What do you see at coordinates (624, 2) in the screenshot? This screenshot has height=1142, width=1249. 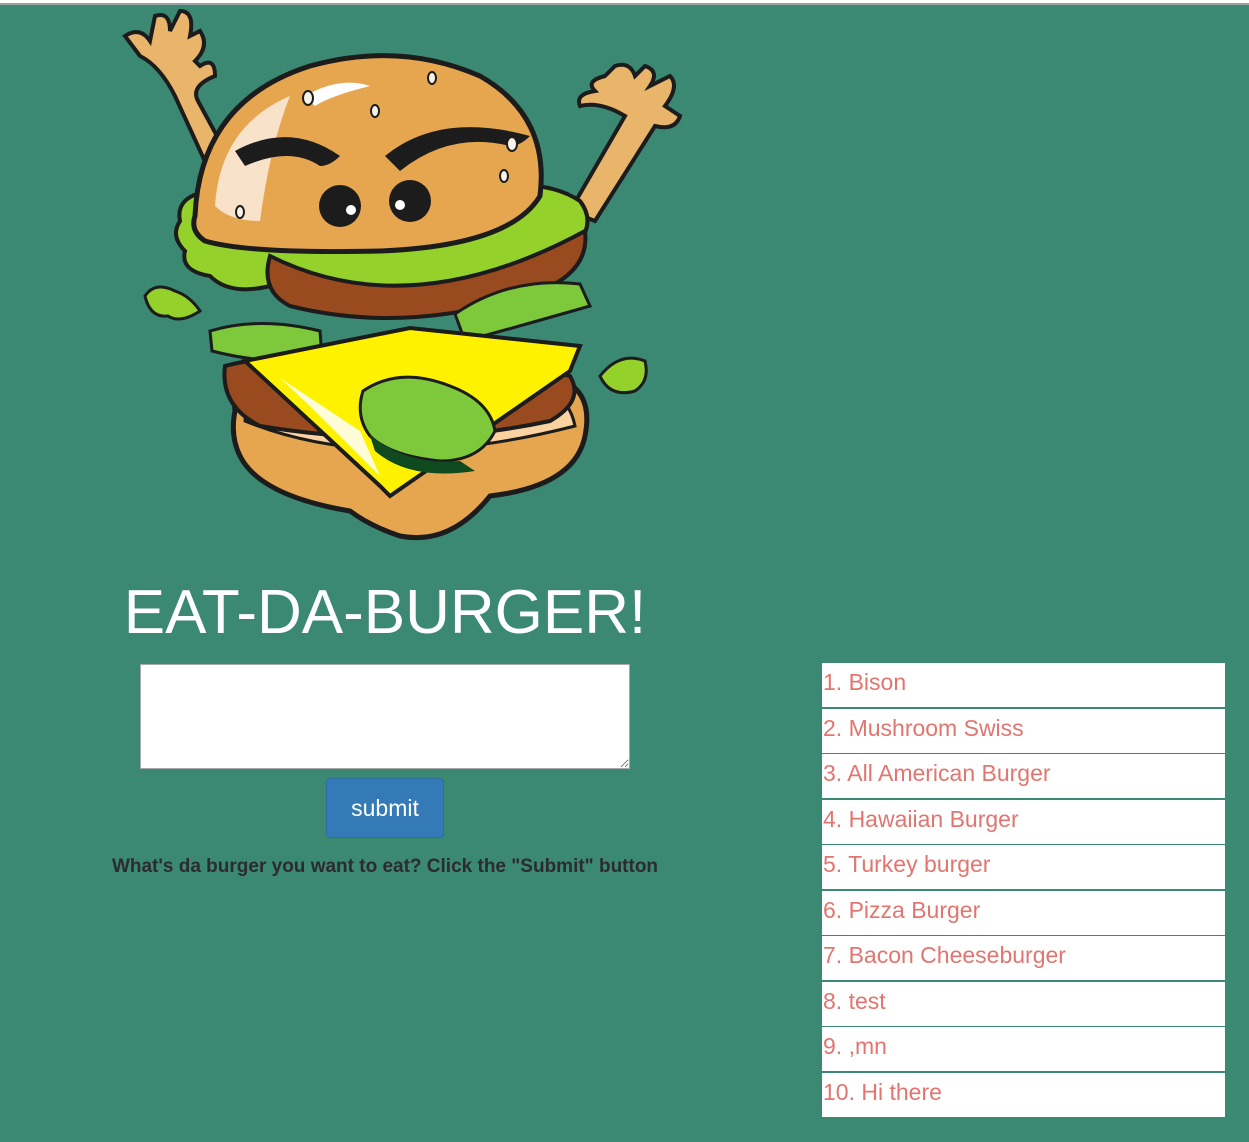 I see `top-border` at bounding box center [624, 2].